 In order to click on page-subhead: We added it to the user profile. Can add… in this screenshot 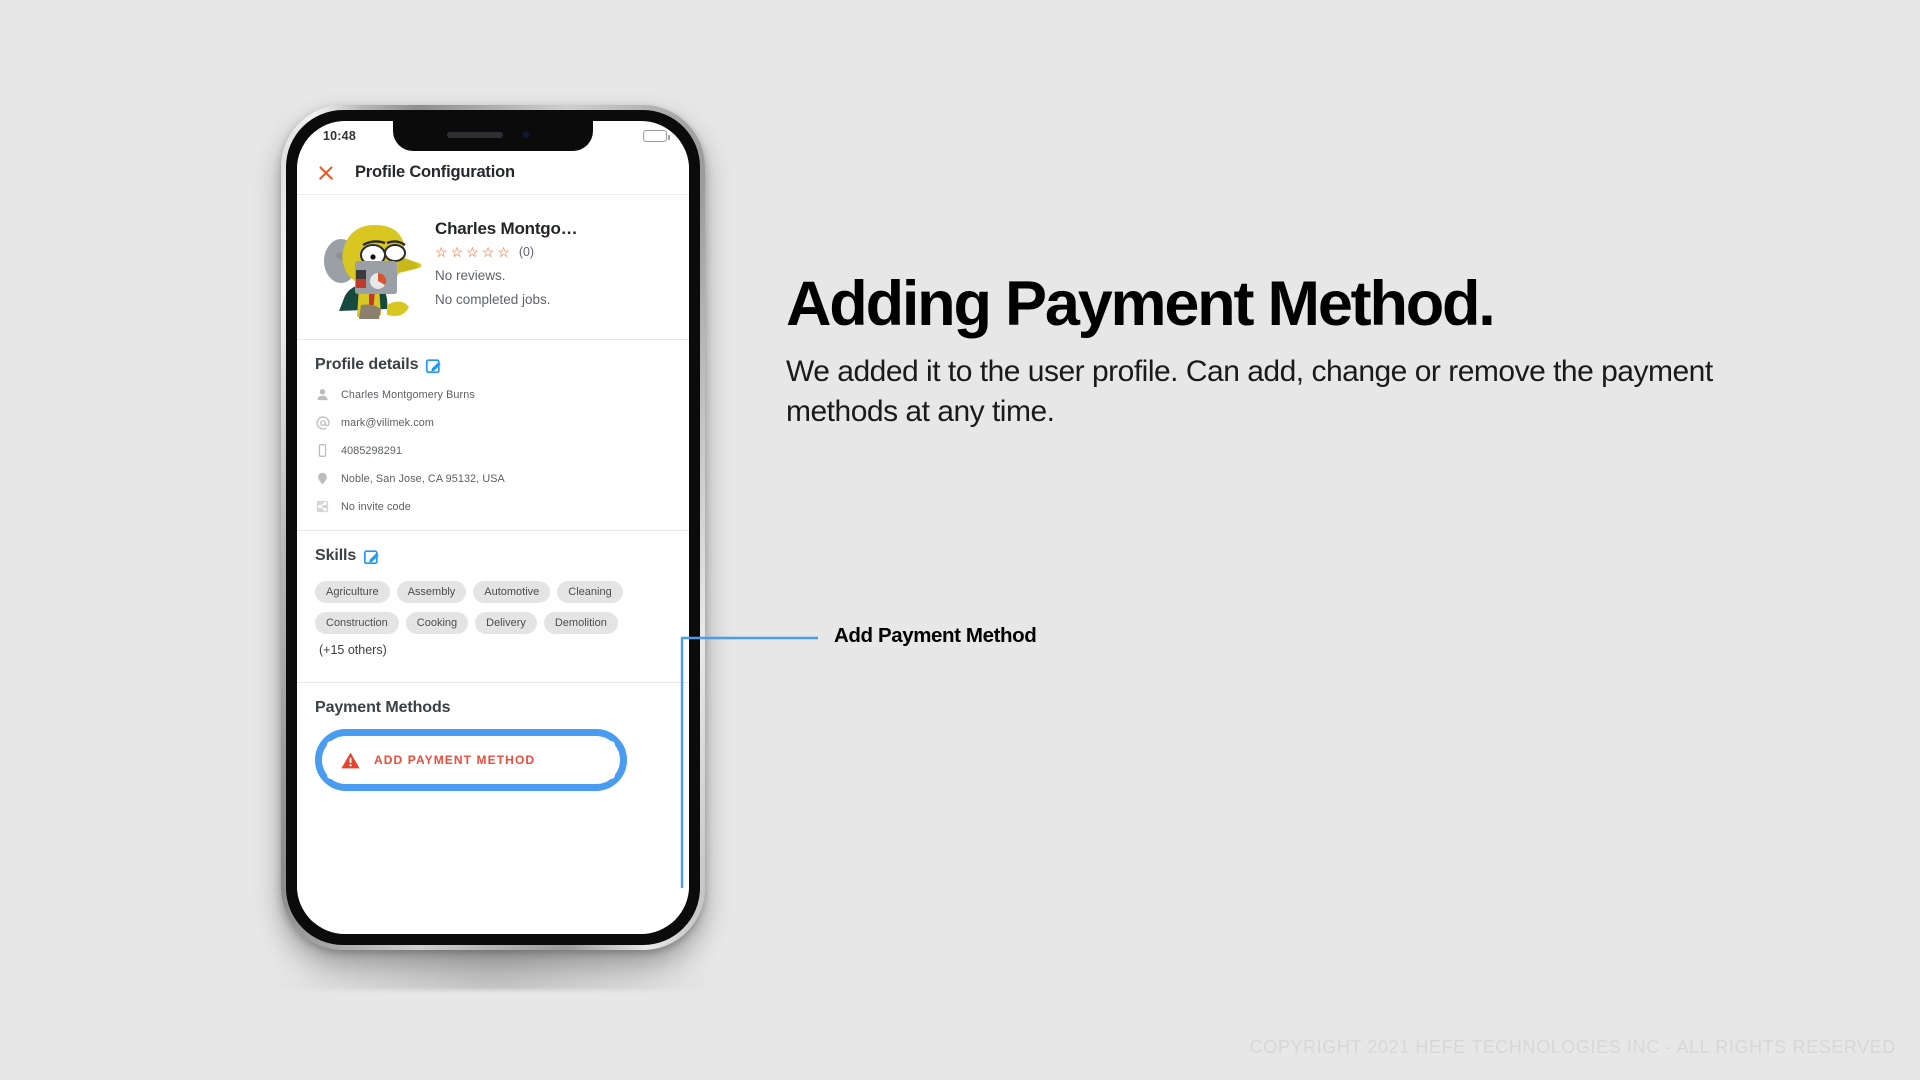, I will do `click(1249, 391)`.